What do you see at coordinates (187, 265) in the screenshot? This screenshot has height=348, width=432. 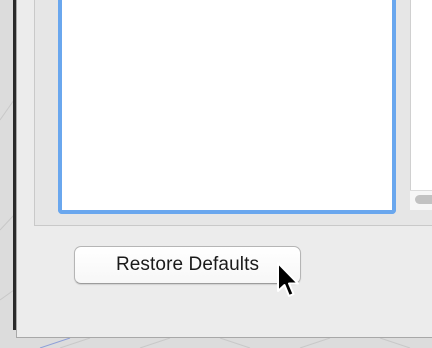 I see `restore-defaults-button: Restore Defaults` at bounding box center [187, 265].